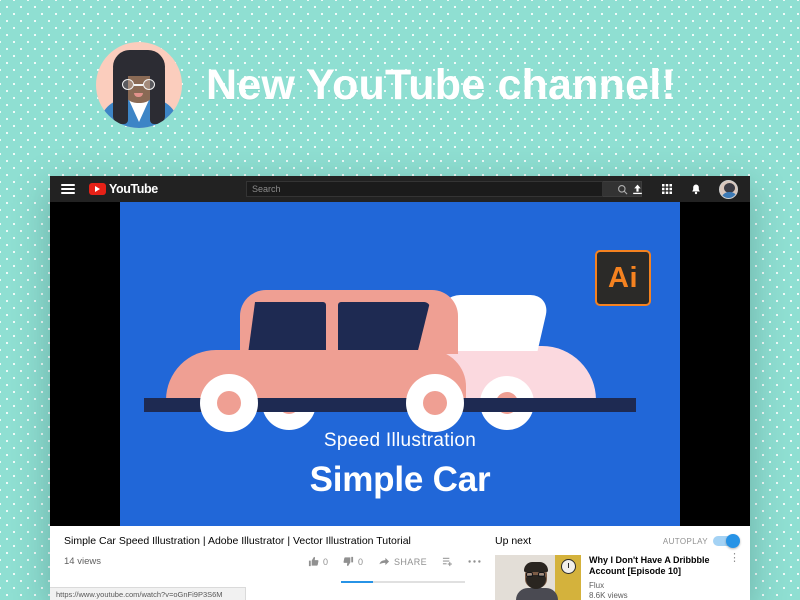  Describe the element at coordinates (403, 582) in the screenshot. I see `like-ratio-bar` at that location.